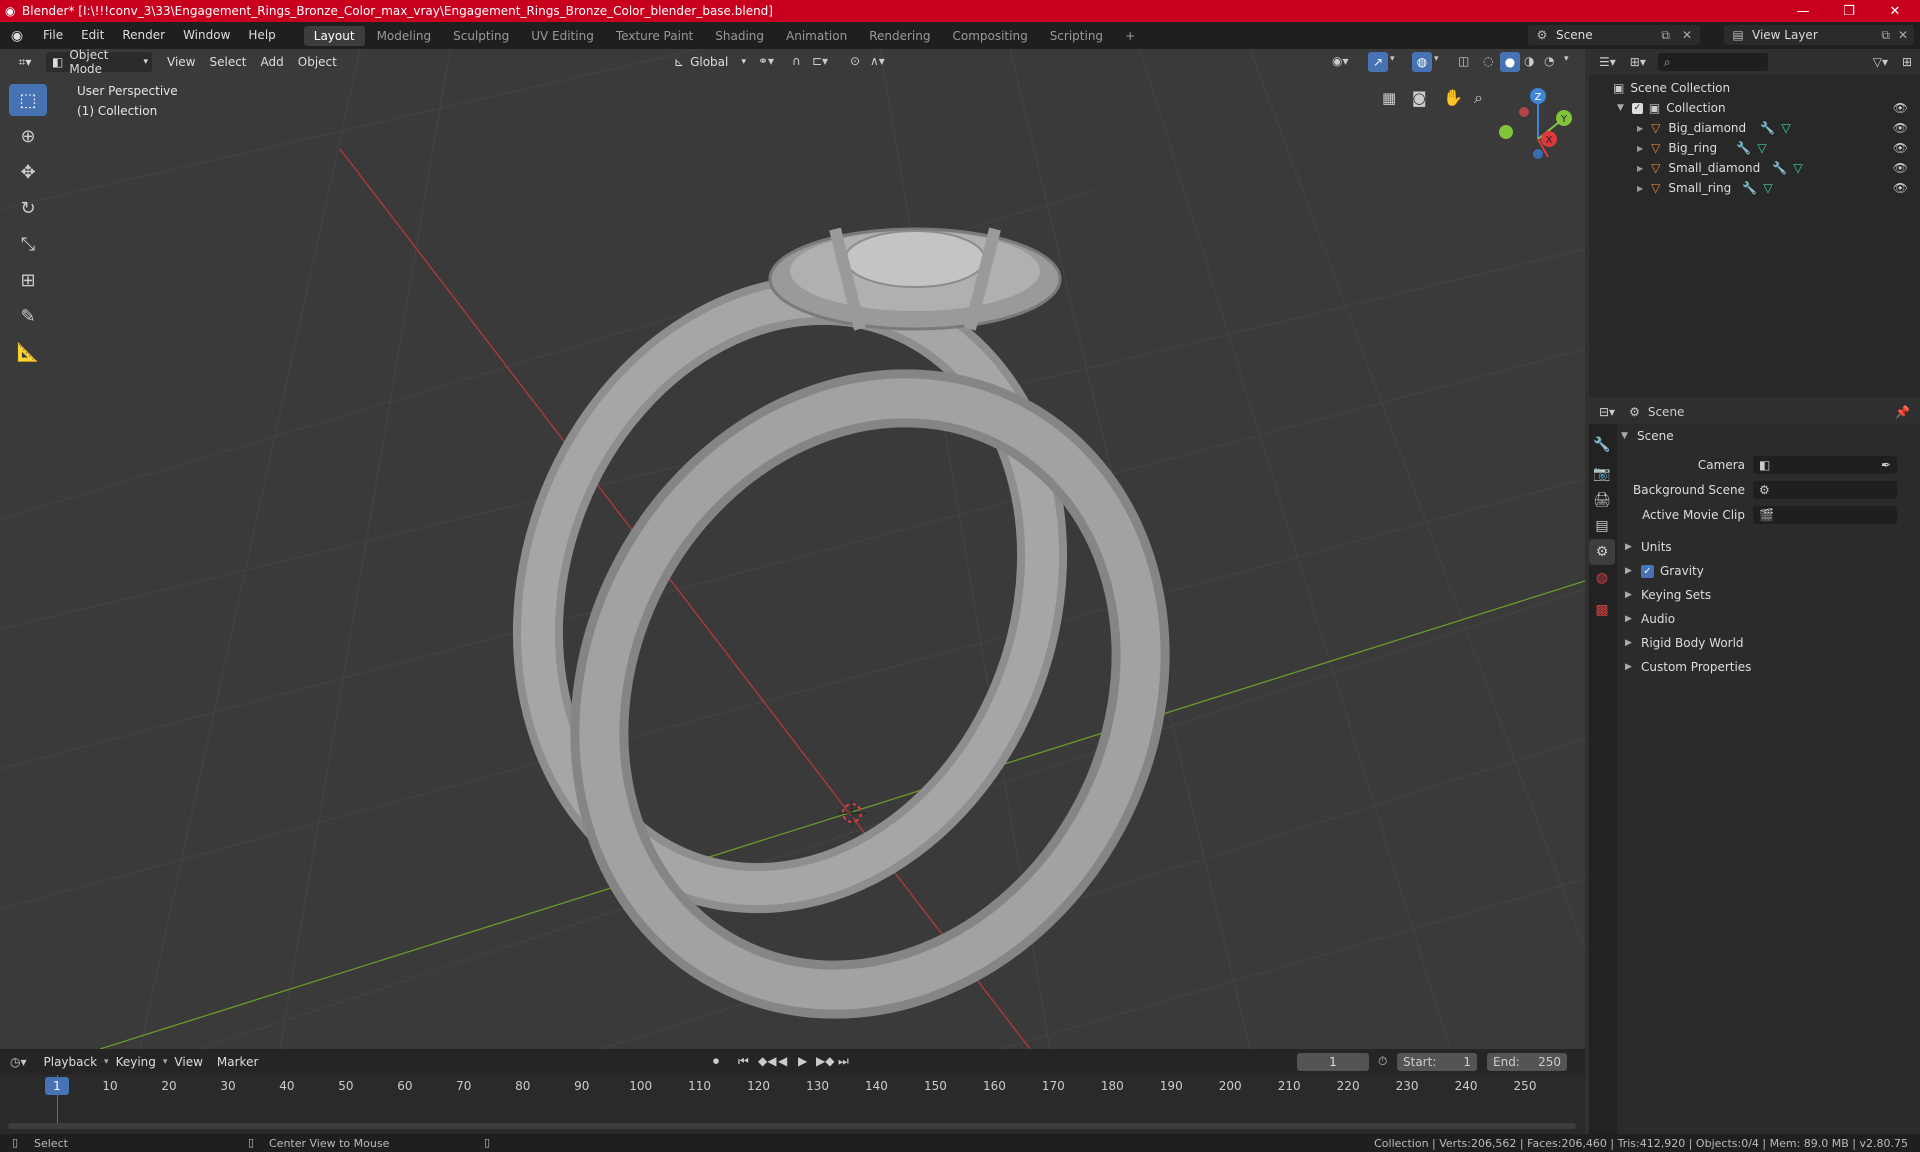 The image size is (1920, 1152). Describe the element at coordinates (766, 61) in the screenshot. I see `pivot-point-icon: ⚭▾` at that location.